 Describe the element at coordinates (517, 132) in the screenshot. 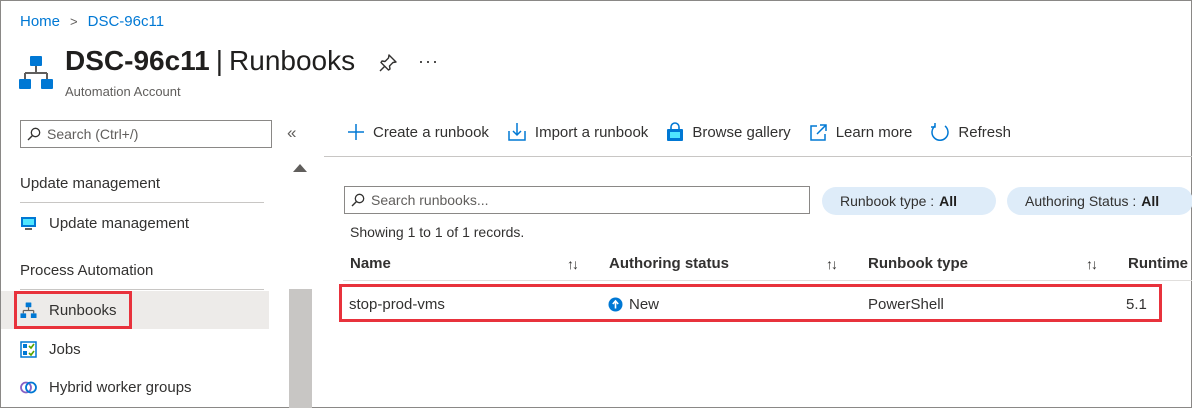

I see `import-icon` at that location.